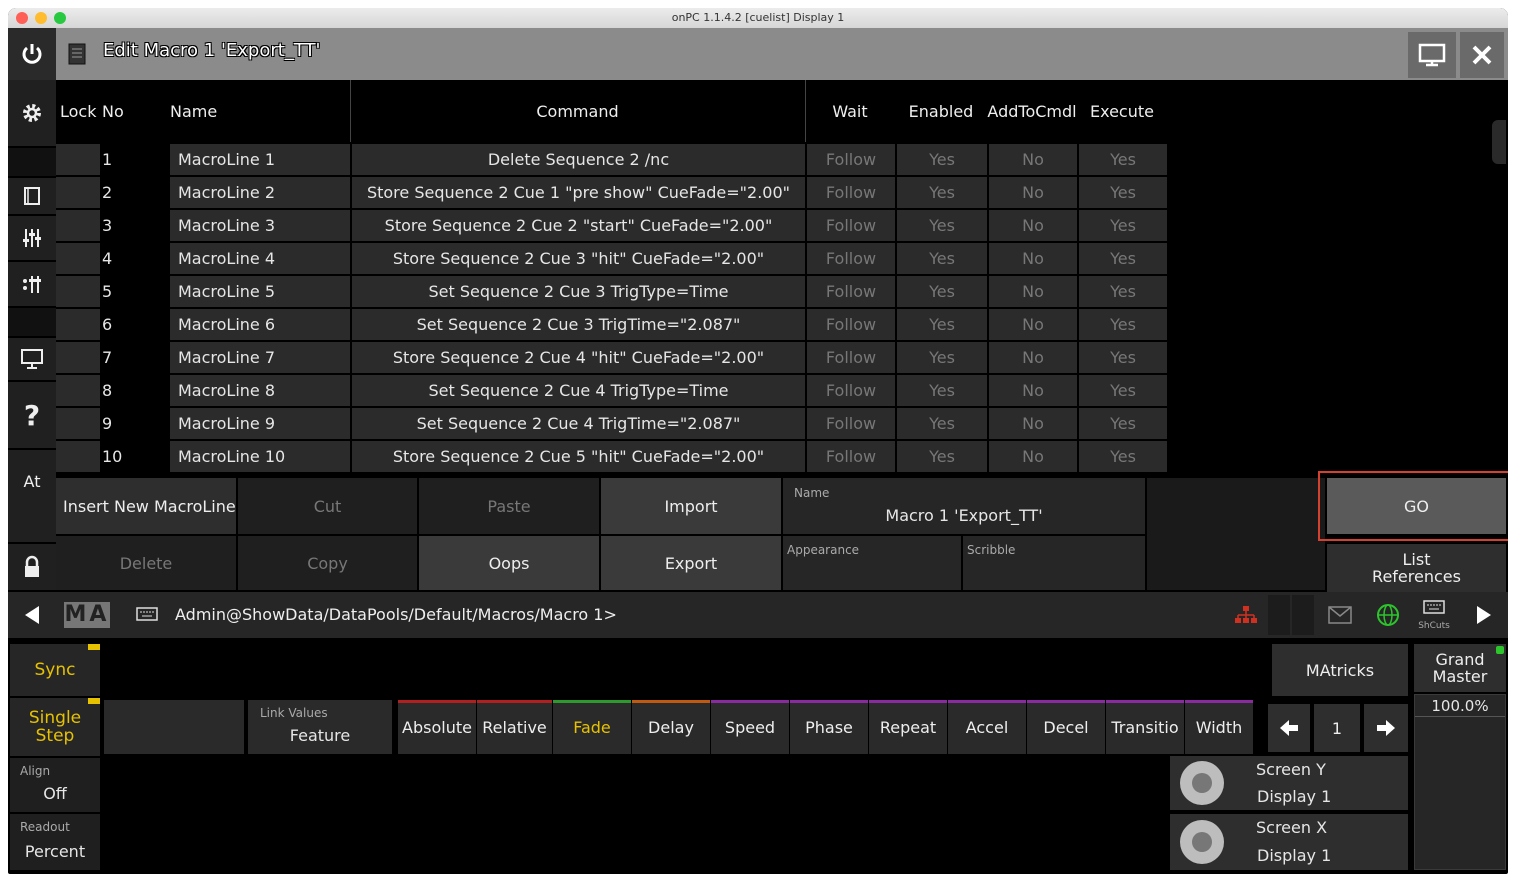 This screenshot has height=875, width=1515. Describe the element at coordinates (1219, 727) in the screenshot. I see `preset-width-button: Width` at that location.